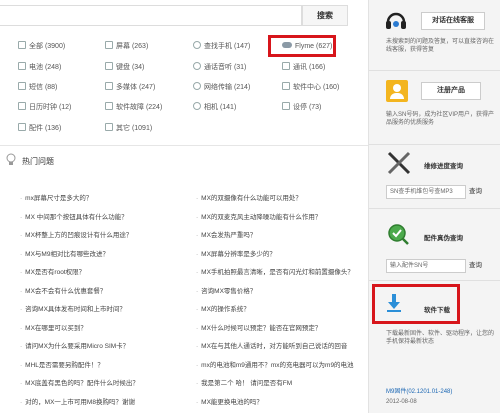 This screenshot has width=500, height=413. Describe the element at coordinates (301, 108) in the screenshot. I see `category-link: 设停 (73)` at that location.